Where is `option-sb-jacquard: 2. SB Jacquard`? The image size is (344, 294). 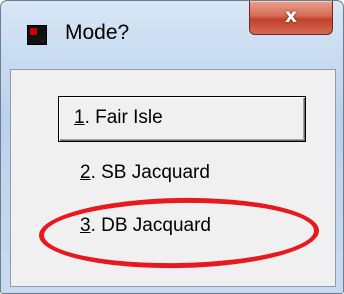
option-sb-jacquard: 2. SB Jacquard is located at coordinates (145, 173).